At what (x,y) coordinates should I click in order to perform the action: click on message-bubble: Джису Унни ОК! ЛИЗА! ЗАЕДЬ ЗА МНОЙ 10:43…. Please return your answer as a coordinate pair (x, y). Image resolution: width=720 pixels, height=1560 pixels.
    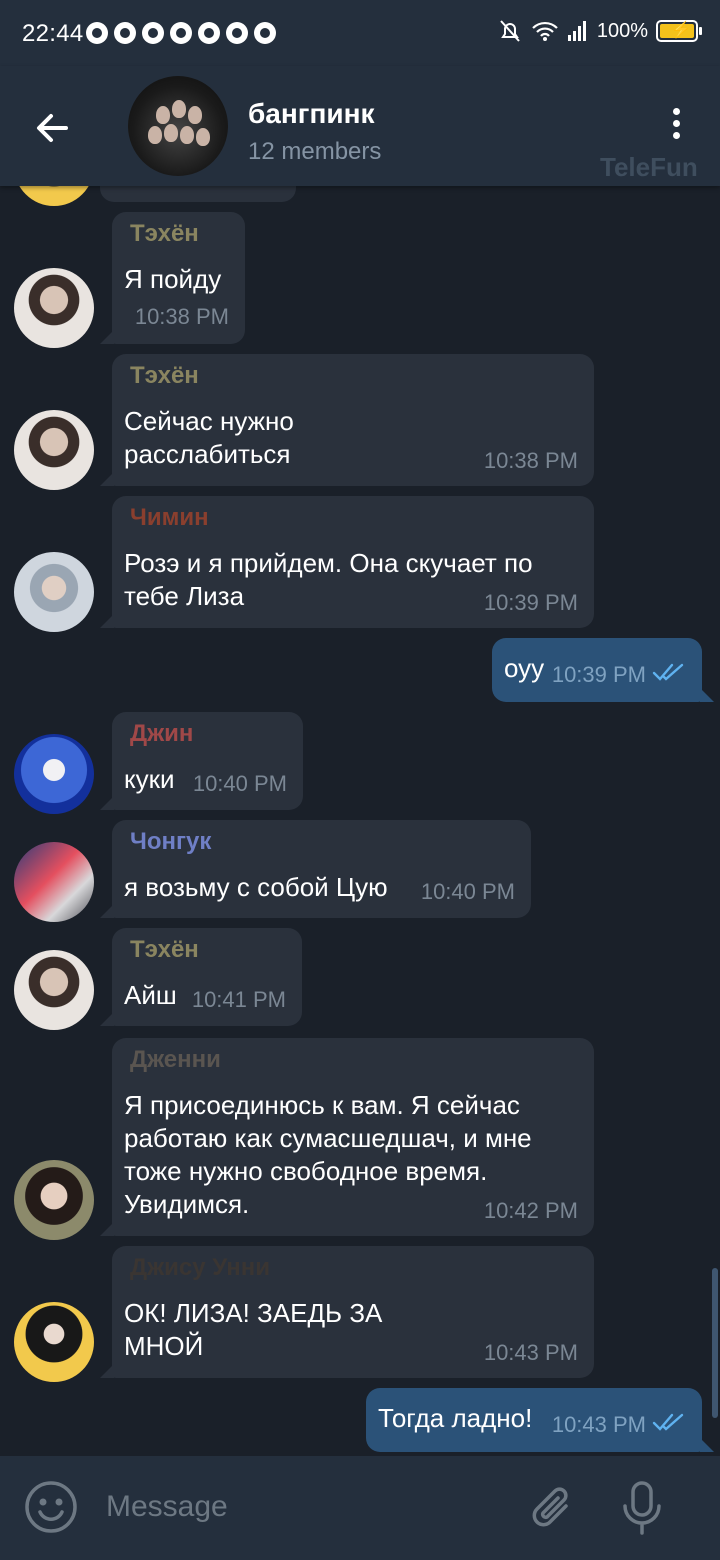
    Looking at the image, I should click on (347, 1312).